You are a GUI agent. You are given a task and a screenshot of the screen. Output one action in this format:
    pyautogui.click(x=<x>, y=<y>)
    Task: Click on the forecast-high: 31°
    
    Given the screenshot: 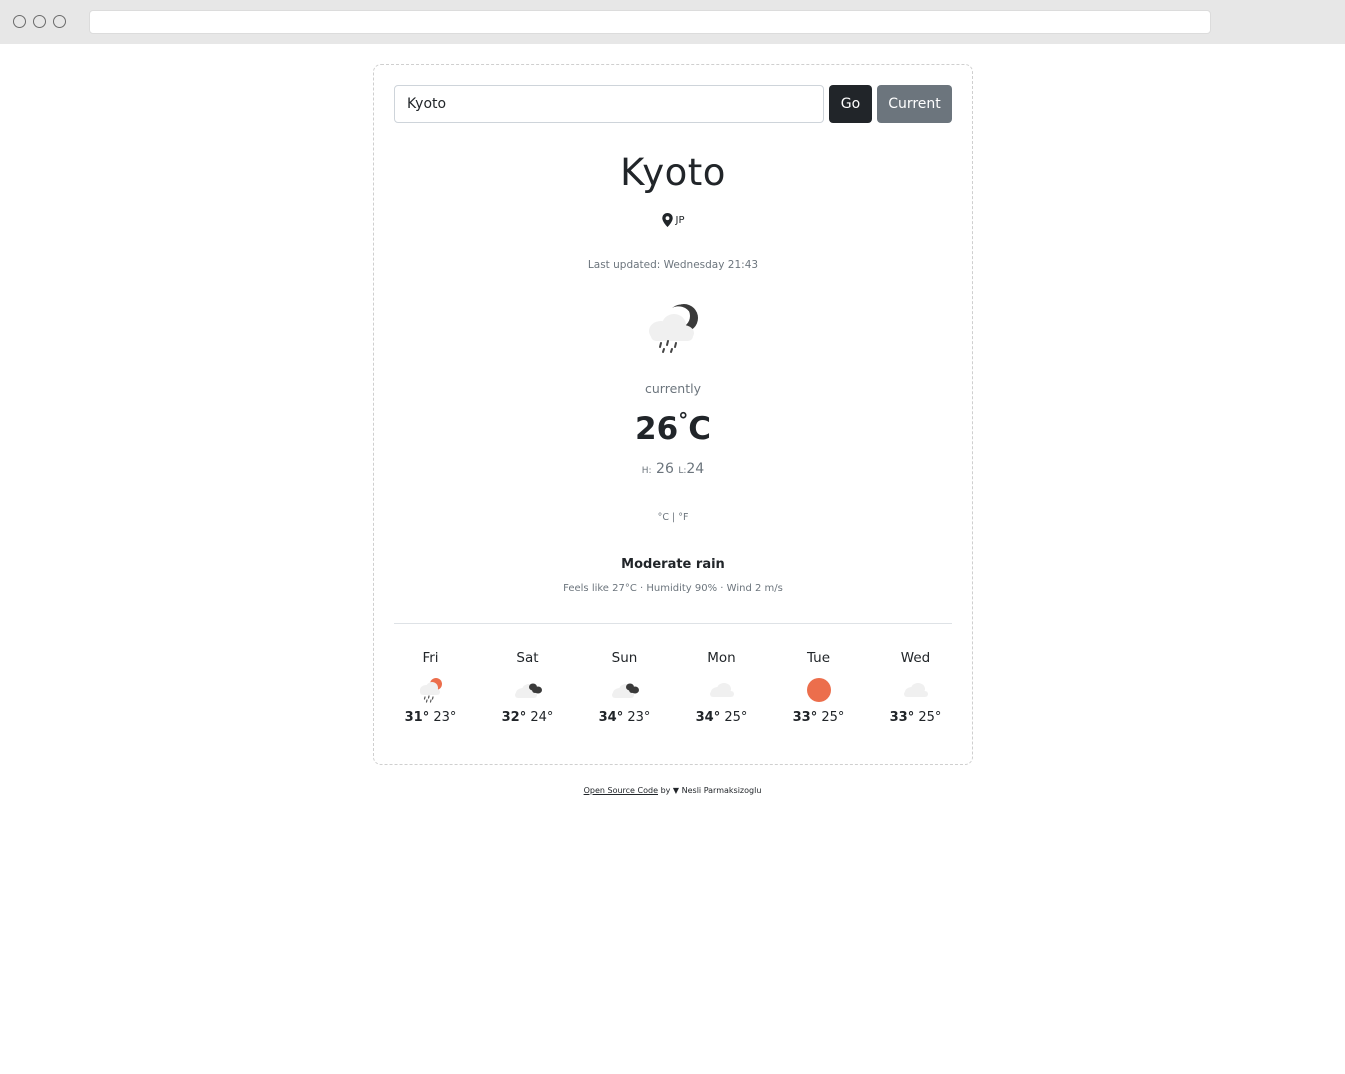 What is the action you would take?
    pyautogui.click(x=417, y=717)
    